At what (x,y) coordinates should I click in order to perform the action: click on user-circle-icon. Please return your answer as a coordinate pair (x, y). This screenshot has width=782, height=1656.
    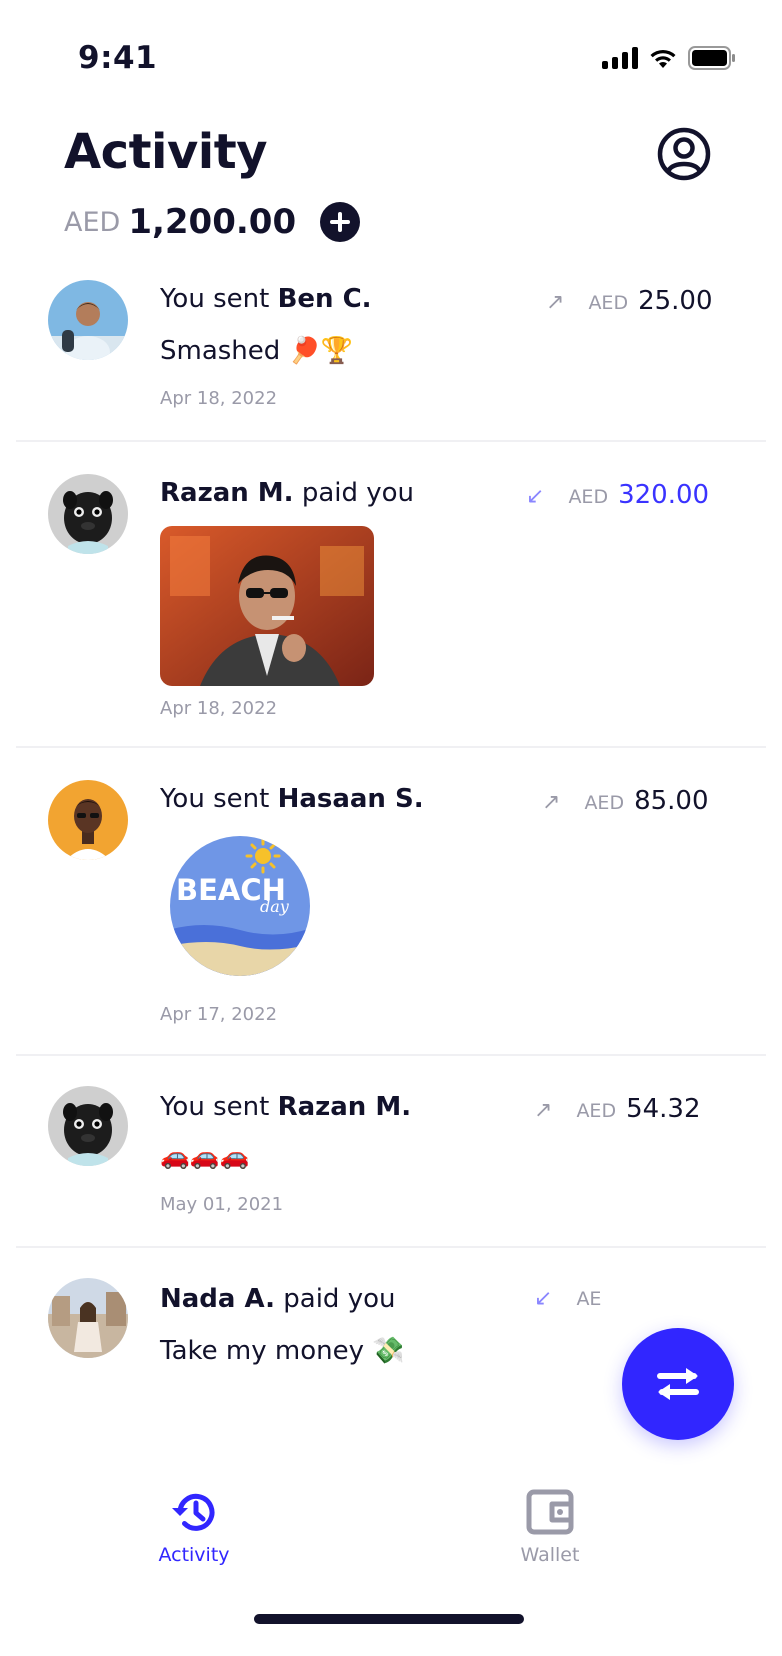
    Looking at the image, I should click on (684, 154).